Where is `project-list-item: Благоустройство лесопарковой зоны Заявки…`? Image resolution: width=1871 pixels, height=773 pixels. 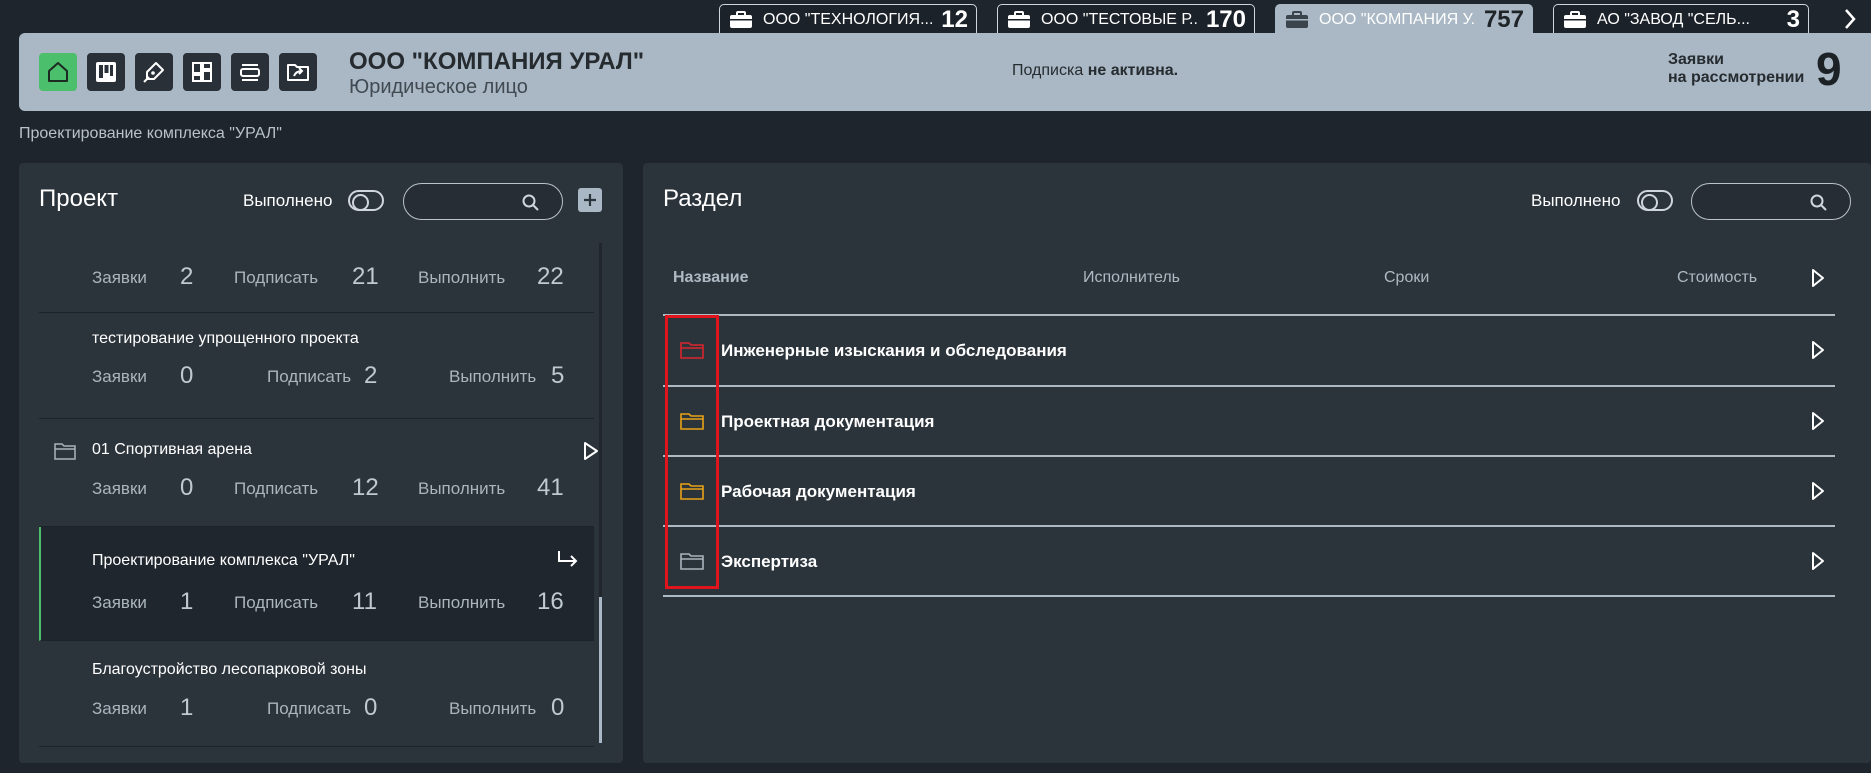
project-list-item: Благоустройство лесопарковой зоны Заявки… is located at coordinates (316, 694).